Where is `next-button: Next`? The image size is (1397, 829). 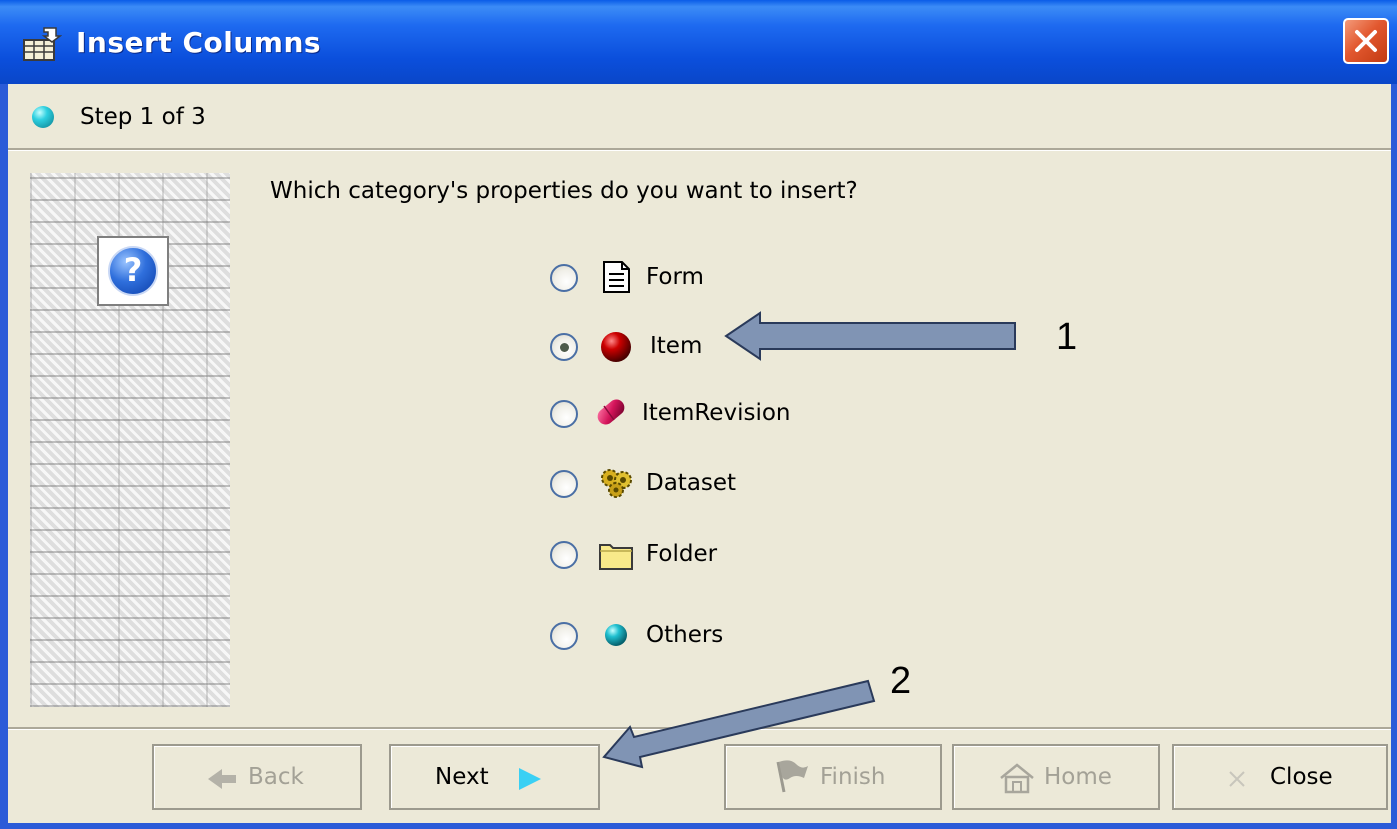 next-button: Next is located at coordinates (494, 777).